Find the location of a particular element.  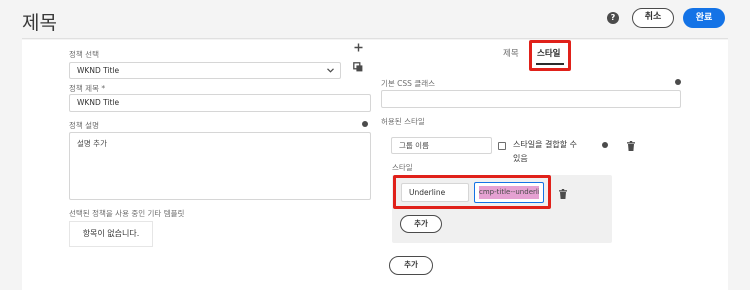

allowed-styles-label: 허용된 스타일 is located at coordinates (403, 121).